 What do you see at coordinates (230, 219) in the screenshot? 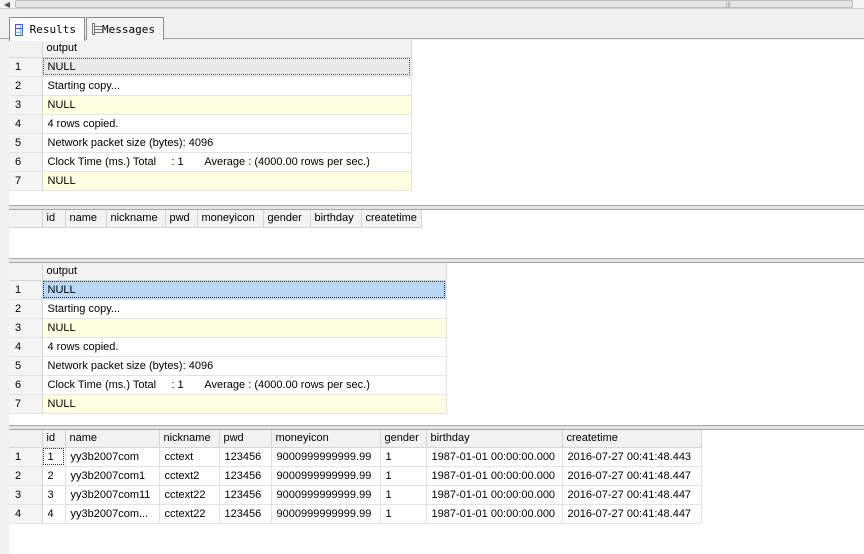
I see `column-header-moneyicon: moneyicon` at bounding box center [230, 219].